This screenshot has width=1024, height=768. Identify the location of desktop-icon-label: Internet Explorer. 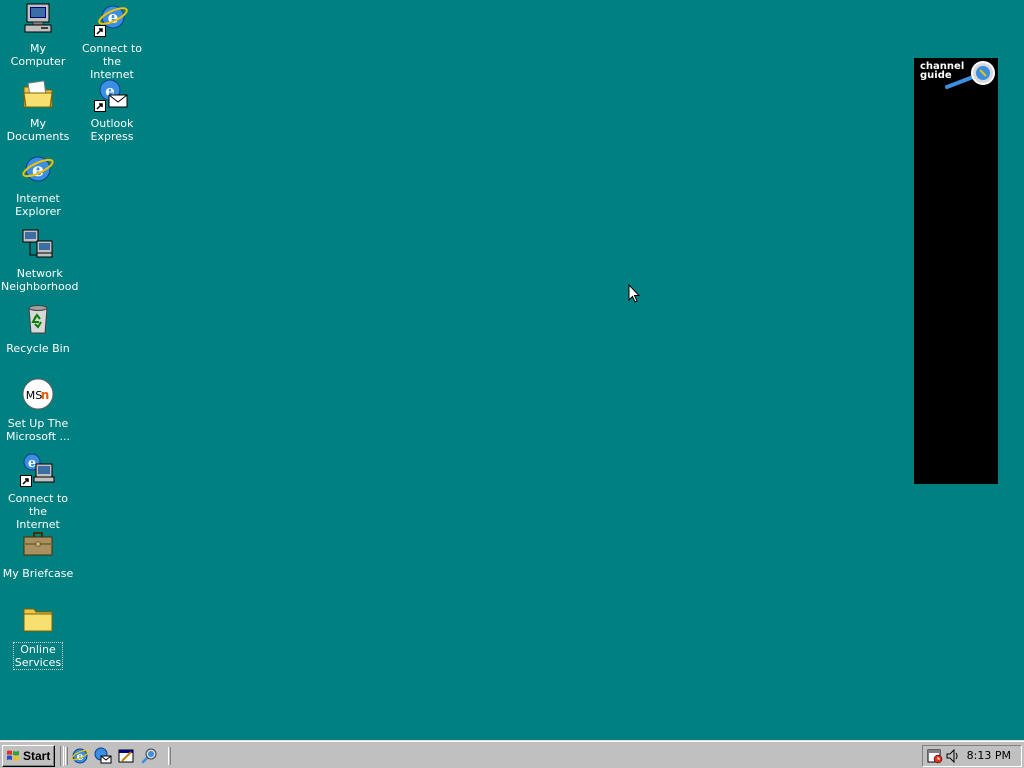
(38, 205).